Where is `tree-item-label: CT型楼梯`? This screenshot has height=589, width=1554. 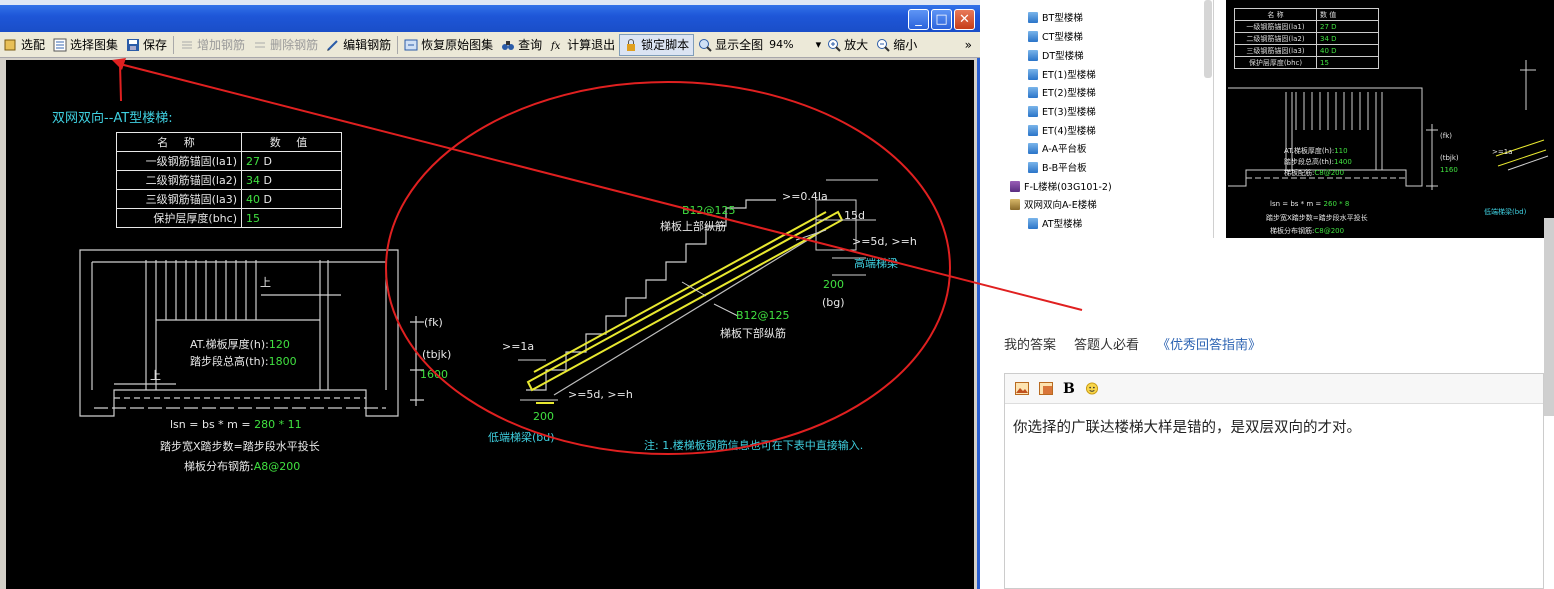 tree-item-label: CT型楼梯 is located at coordinates (1062, 37).